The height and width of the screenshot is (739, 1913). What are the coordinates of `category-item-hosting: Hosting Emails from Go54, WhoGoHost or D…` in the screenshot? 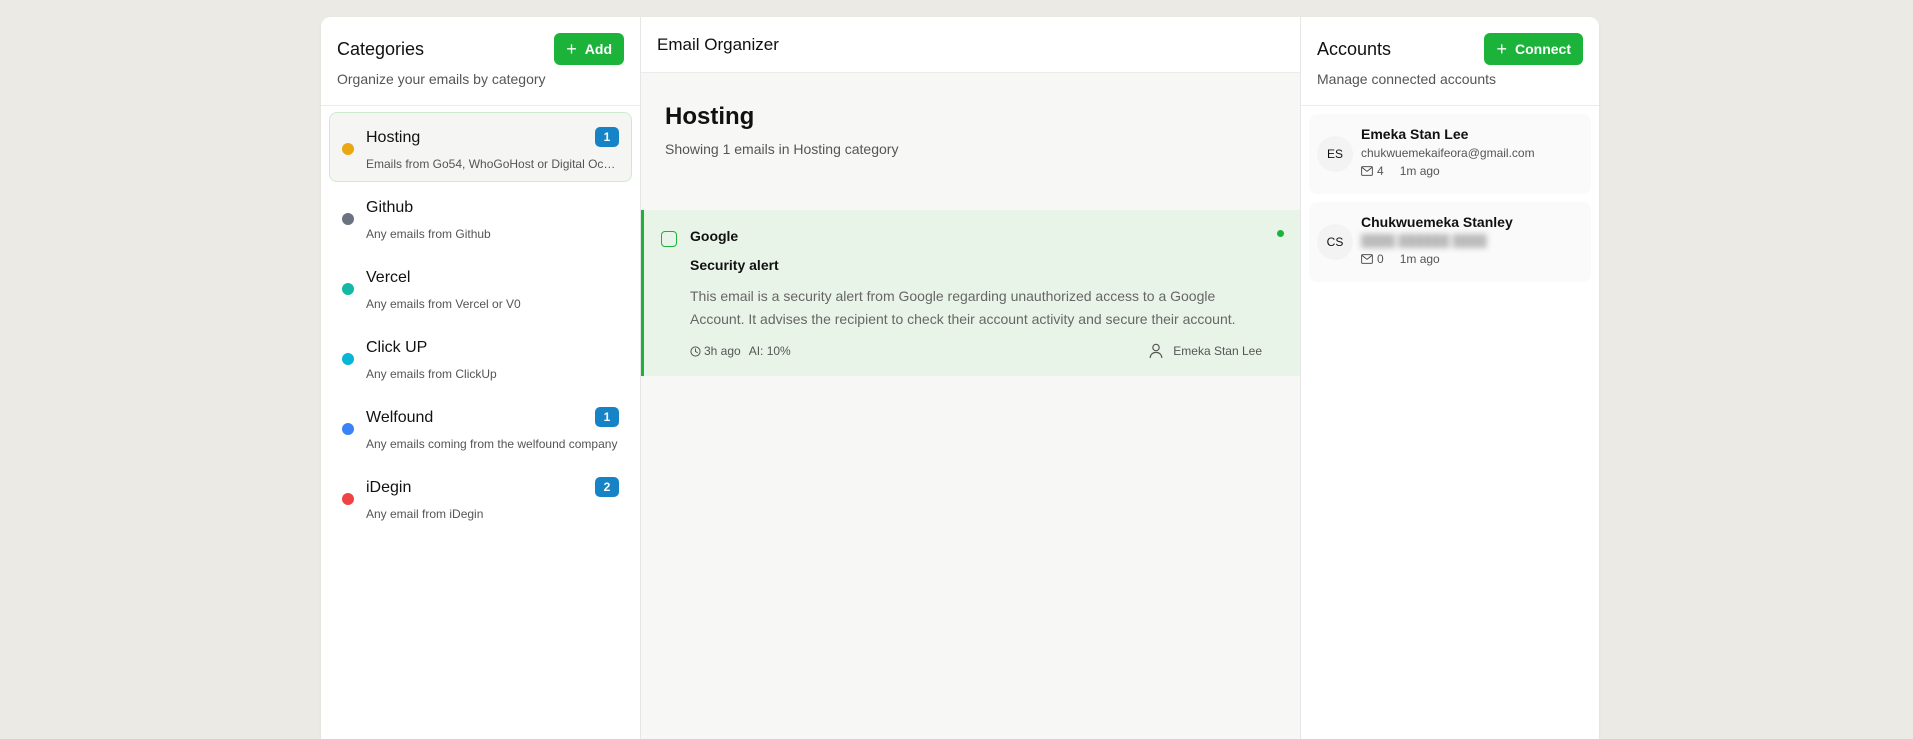 It's located at (480, 147).